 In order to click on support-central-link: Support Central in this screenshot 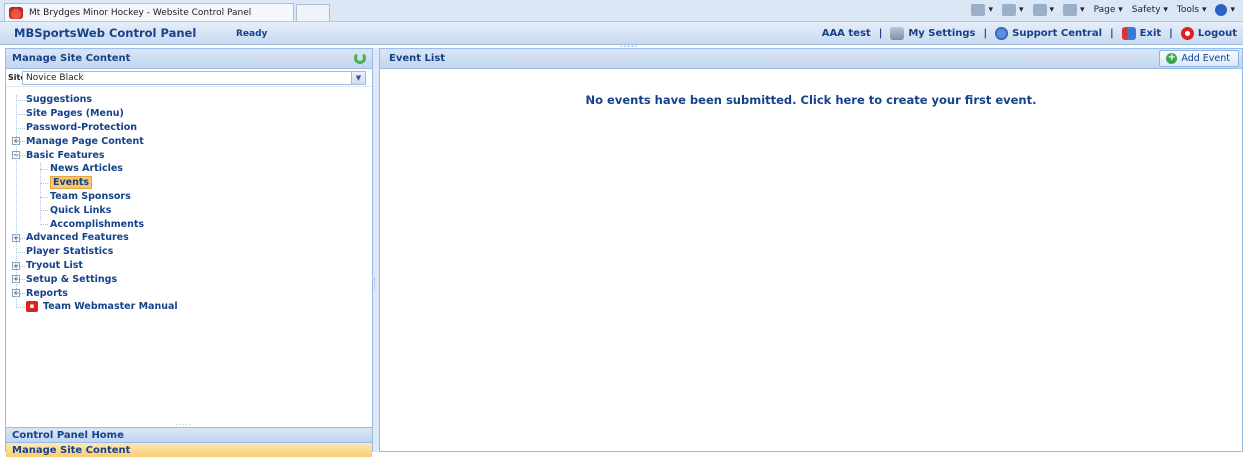, I will do `click(1048, 33)`.